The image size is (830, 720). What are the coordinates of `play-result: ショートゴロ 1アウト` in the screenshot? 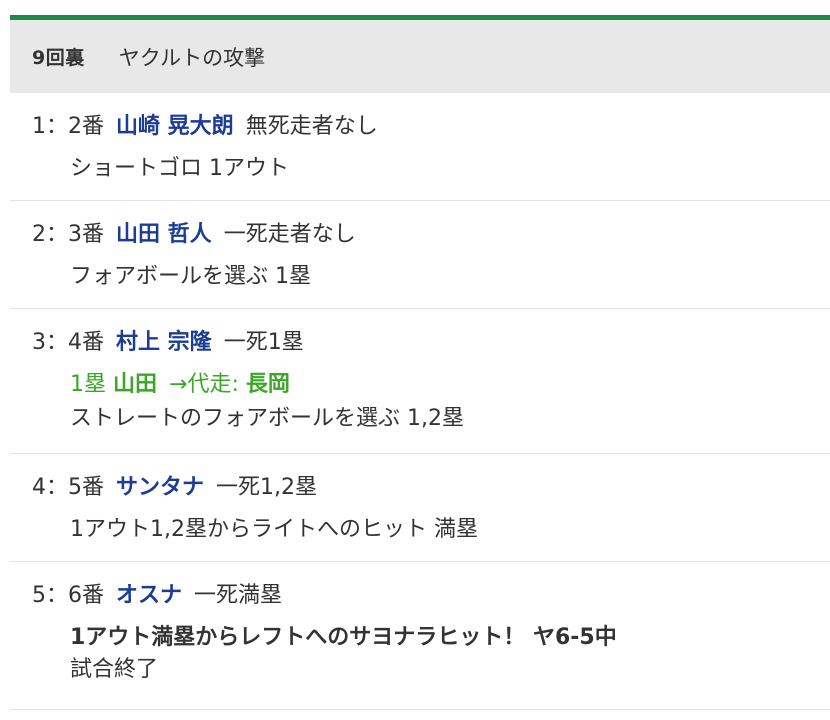 It's located at (179, 168).